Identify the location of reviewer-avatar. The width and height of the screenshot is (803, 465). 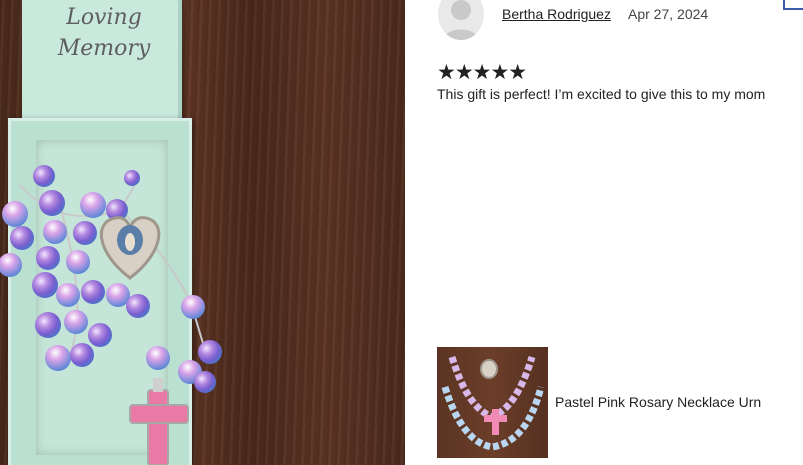
(461, 20).